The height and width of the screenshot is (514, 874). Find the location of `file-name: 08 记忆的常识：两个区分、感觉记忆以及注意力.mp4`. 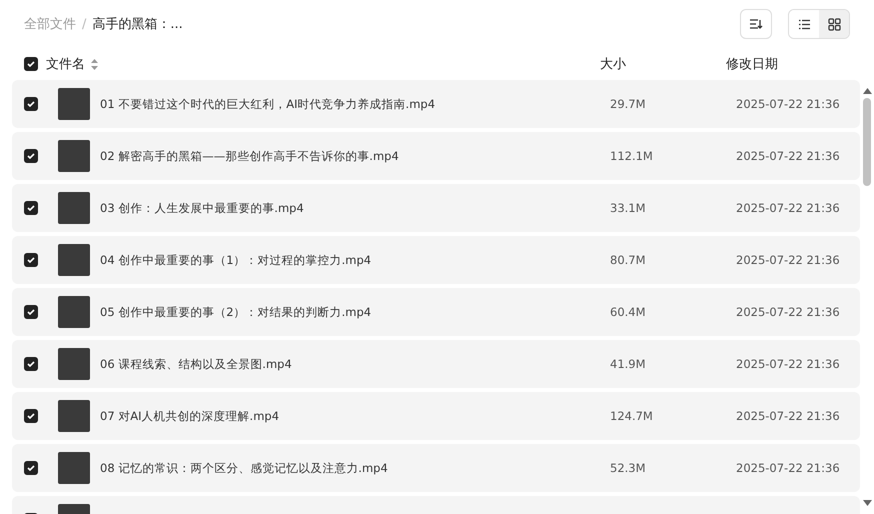

file-name: 08 记忆的常识：两个区分、感觉记忆以及注意力.mp4 is located at coordinates (244, 468).